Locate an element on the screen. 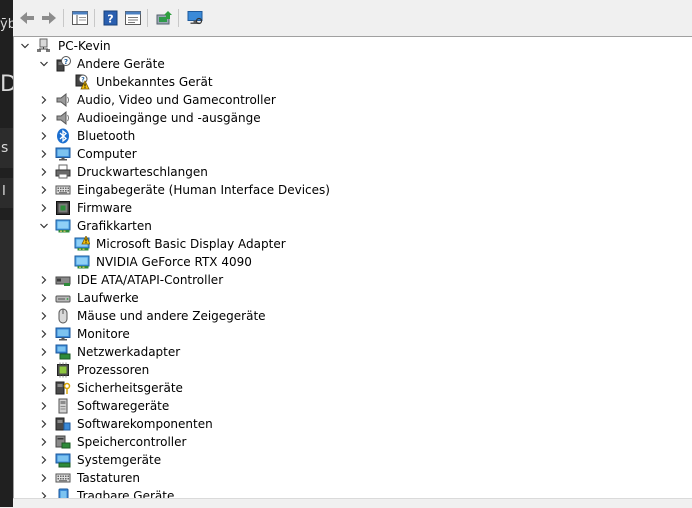  tree-row: Bluetooth is located at coordinates (353, 136).